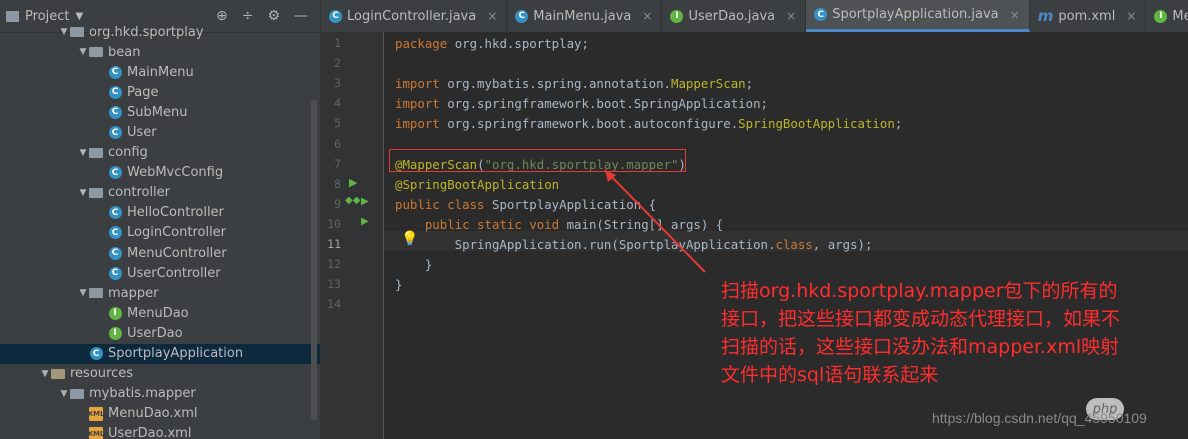 The width and height of the screenshot is (1188, 439). I want to click on editor-tab: C LoginController.java ×, so click(414, 16).